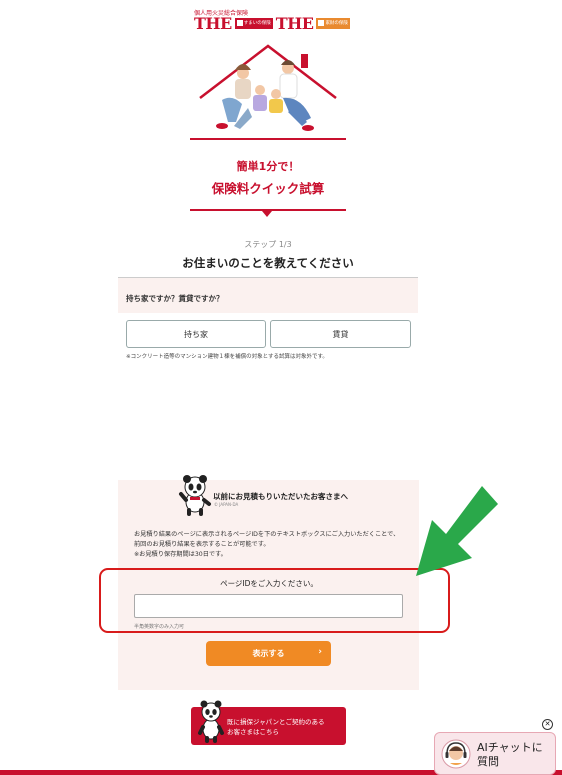  Describe the element at coordinates (257, 23) in the screenshot. I see `brand-tag-sumai-label: すまいの保険` at that location.